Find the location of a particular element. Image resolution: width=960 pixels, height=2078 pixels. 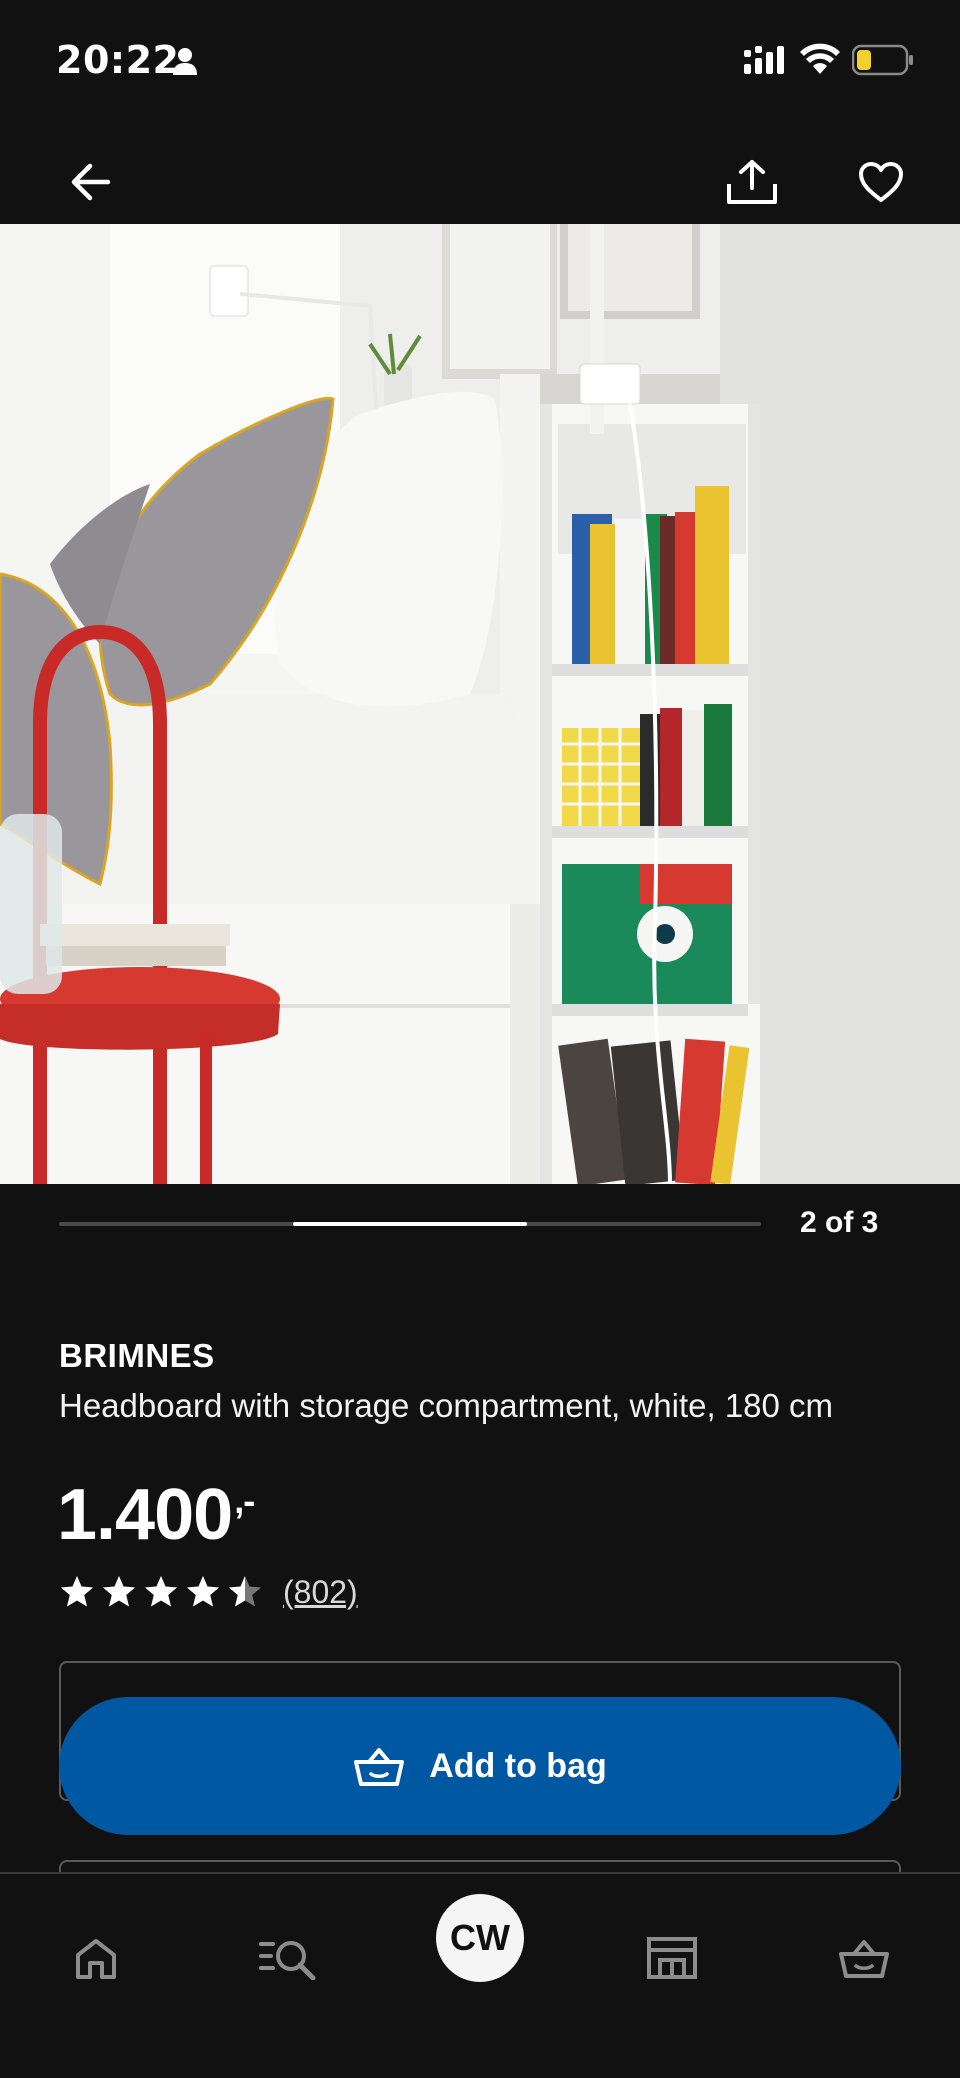

heart-icon is located at coordinates (881, 182).